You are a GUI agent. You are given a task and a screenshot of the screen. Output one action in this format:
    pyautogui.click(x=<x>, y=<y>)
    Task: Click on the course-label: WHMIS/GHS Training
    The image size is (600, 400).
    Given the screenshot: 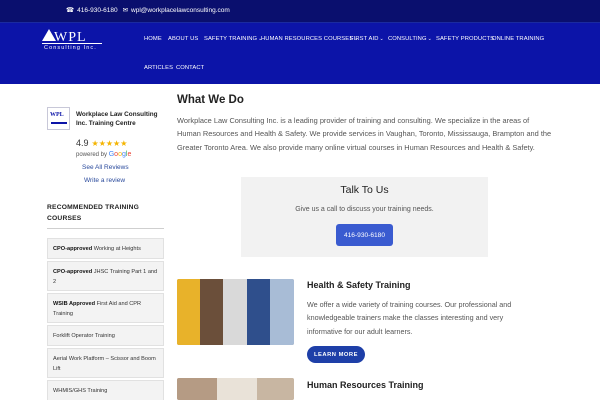 What is the action you would take?
    pyautogui.click(x=80, y=391)
    